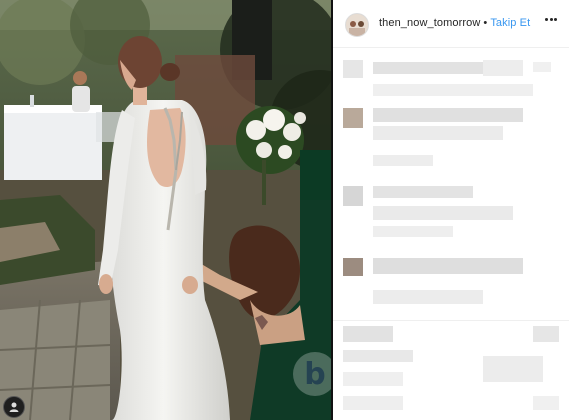 This screenshot has width=569, height=420. I want to click on post-header: then_now_tomorrow • Takip Et, so click(451, 24).